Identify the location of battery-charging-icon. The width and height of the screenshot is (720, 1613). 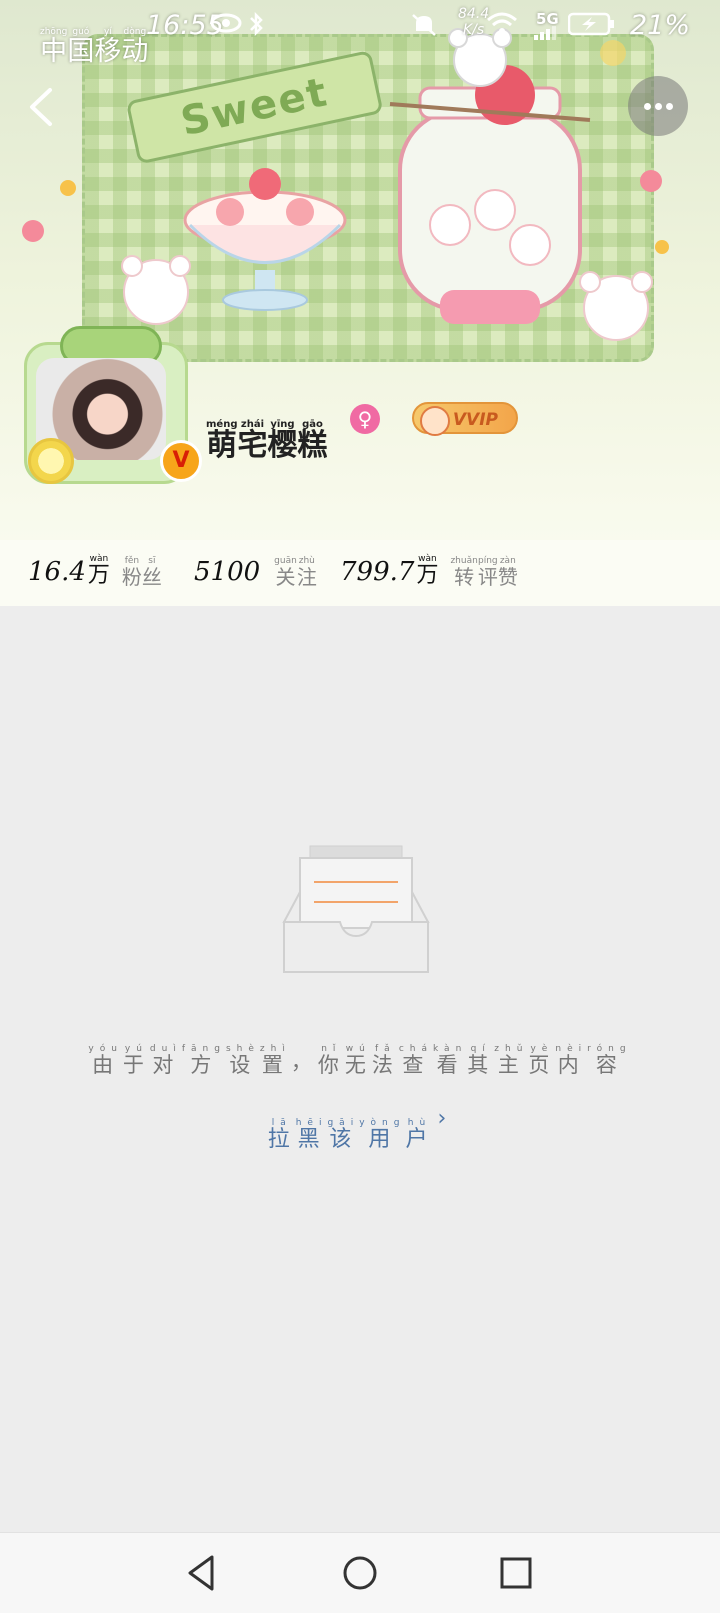
(591, 24).